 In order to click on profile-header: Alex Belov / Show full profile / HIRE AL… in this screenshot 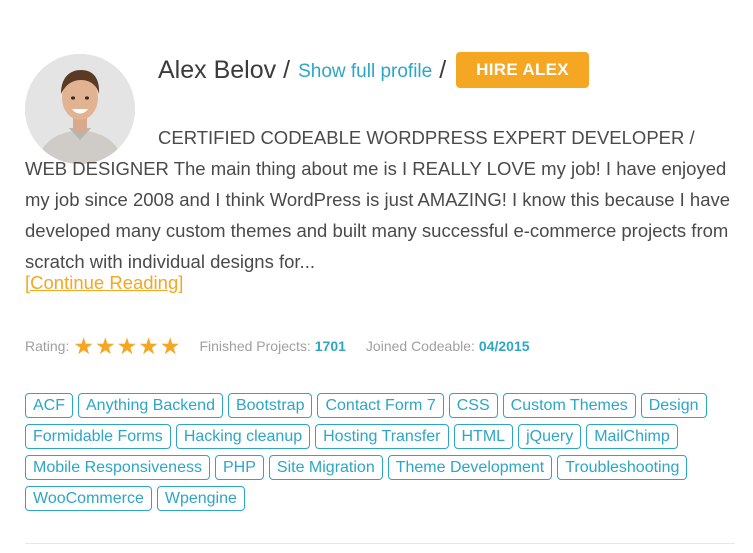, I will do `click(373, 70)`.